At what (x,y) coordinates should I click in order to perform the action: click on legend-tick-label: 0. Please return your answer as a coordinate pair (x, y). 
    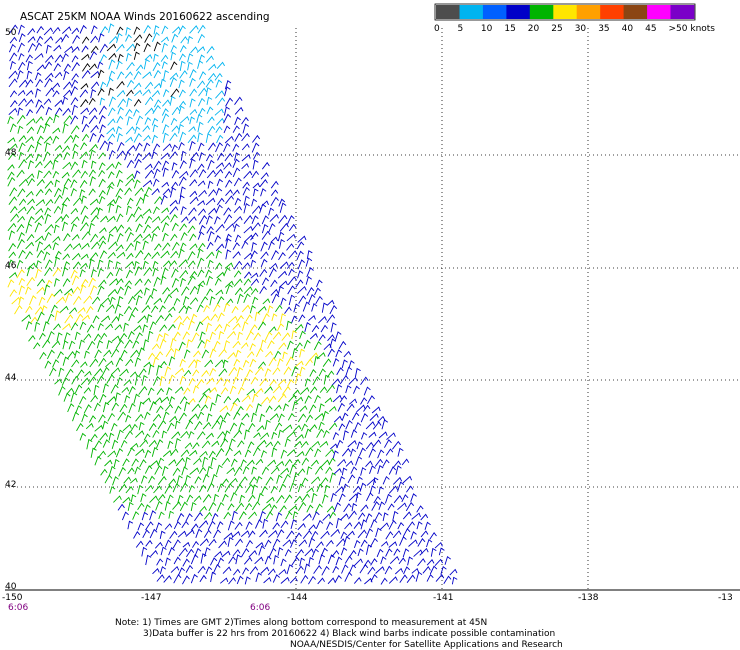
    Looking at the image, I should click on (437, 29).